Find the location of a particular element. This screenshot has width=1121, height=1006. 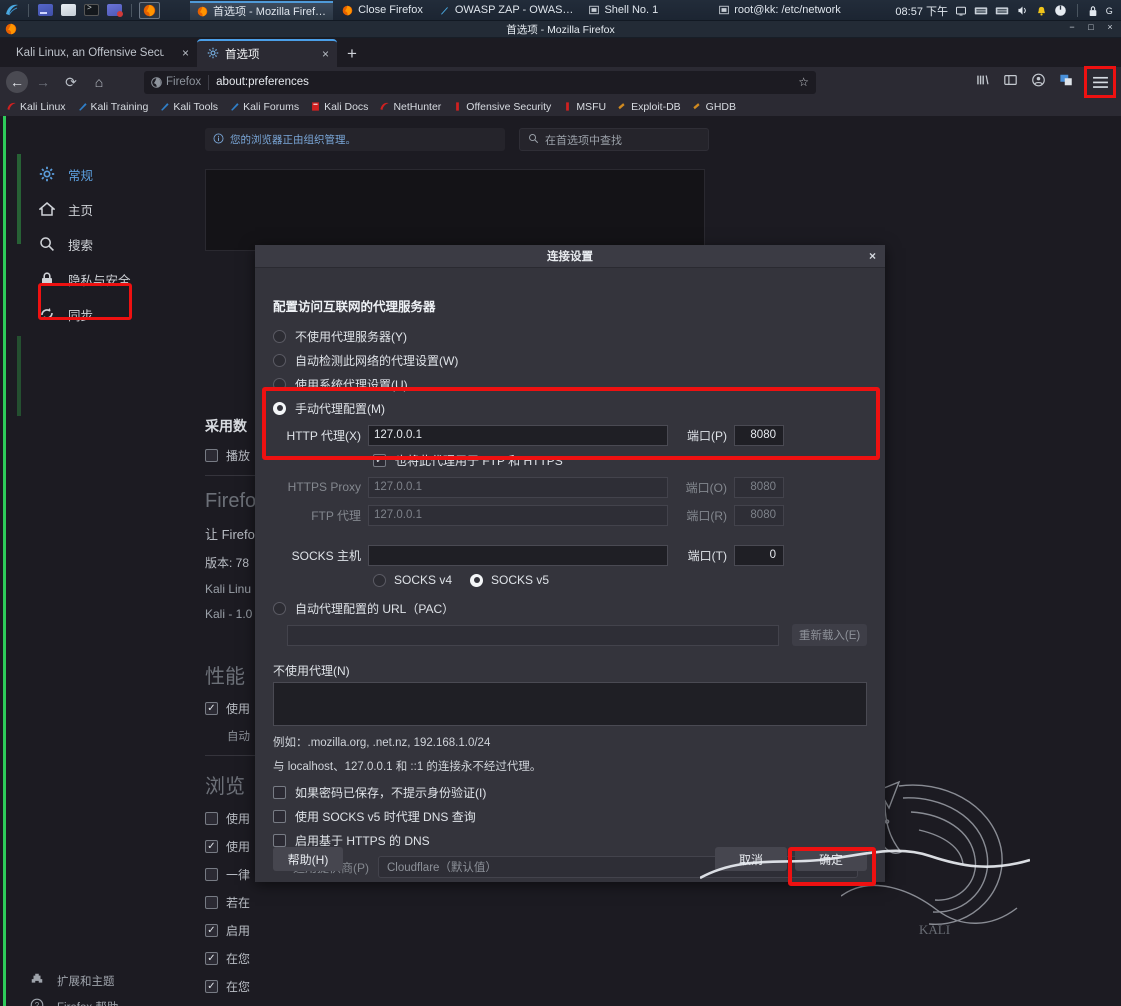

task-button: Close Firefox is located at coordinates (382, 10).